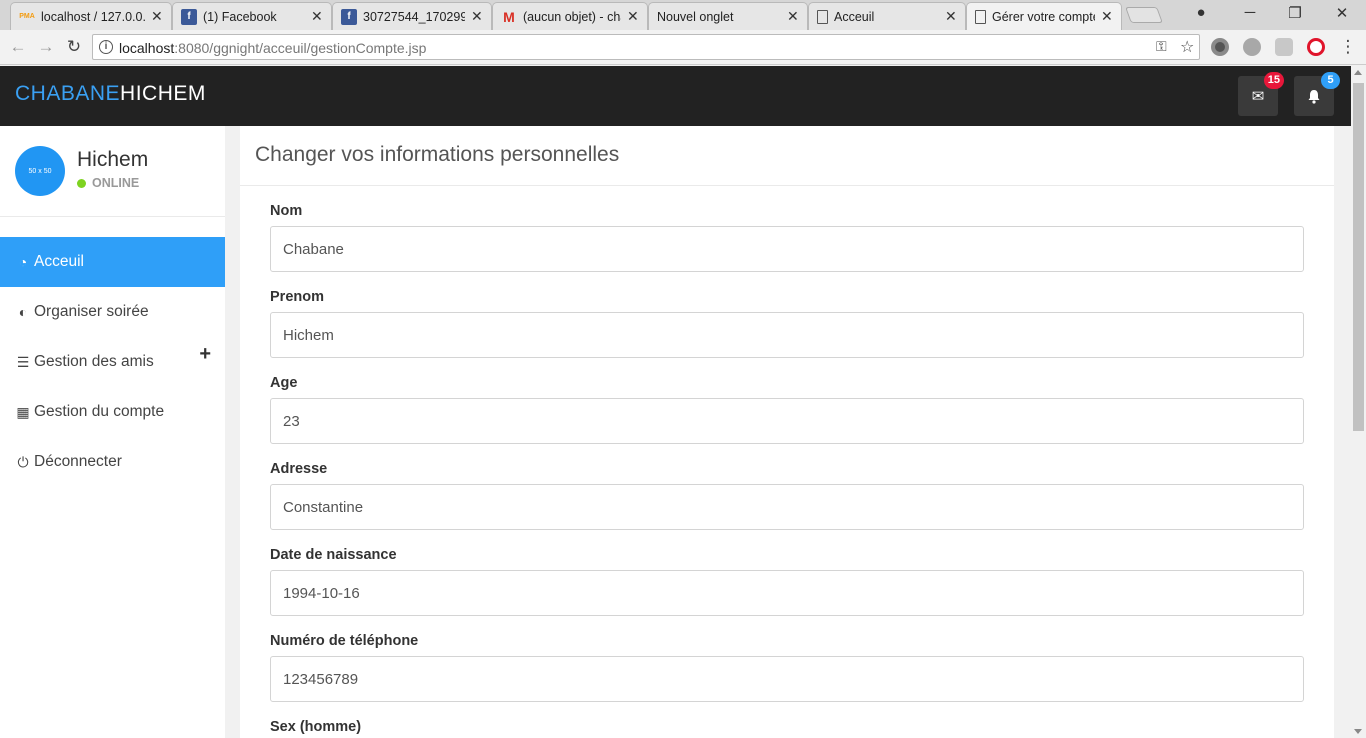 The width and height of the screenshot is (1366, 738). What do you see at coordinates (1201, 12) in the screenshot?
I see `profile-icon: ●` at bounding box center [1201, 12].